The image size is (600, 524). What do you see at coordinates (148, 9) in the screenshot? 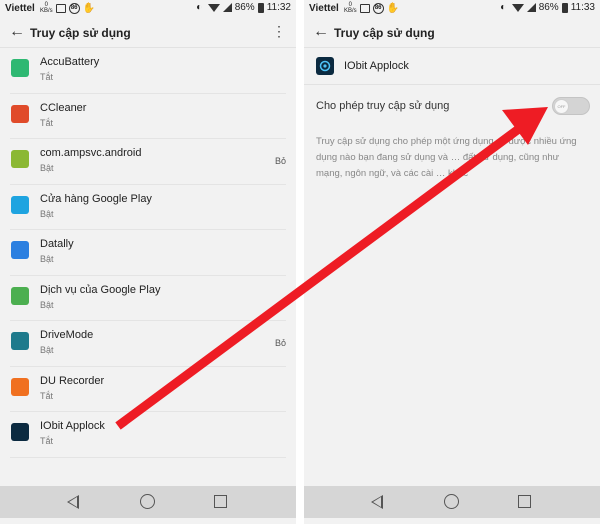
I see `status-bar: Viettel 0 KB/s 86 ✋ ◐ 86% 11:32` at bounding box center [148, 9].